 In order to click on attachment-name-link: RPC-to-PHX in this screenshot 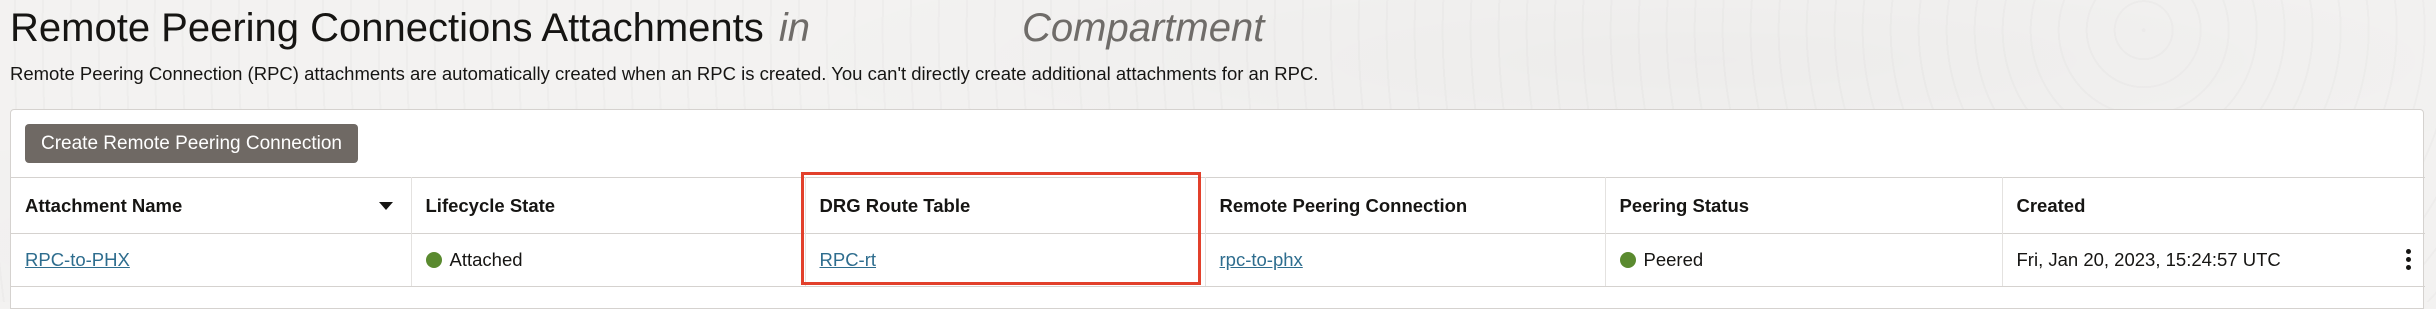, I will do `click(77, 259)`.